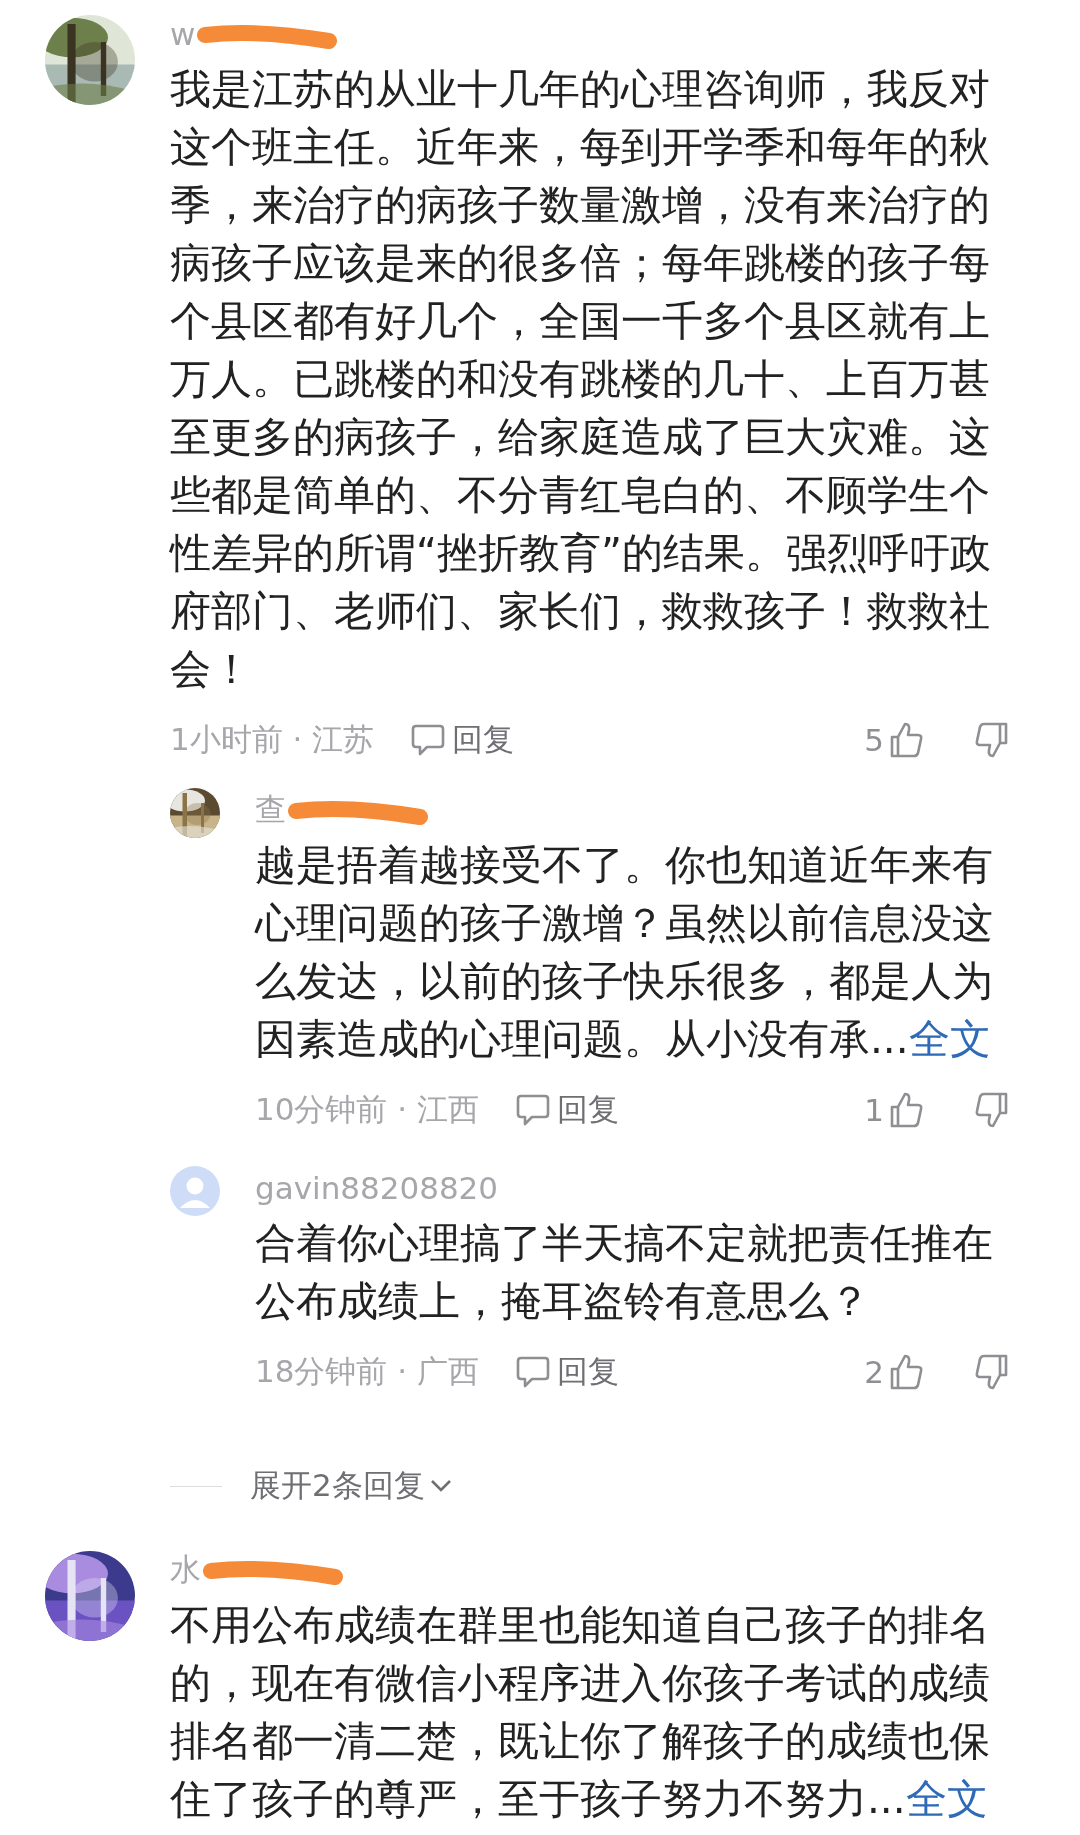  What do you see at coordinates (270, 810) in the screenshot?
I see `username: 查` at bounding box center [270, 810].